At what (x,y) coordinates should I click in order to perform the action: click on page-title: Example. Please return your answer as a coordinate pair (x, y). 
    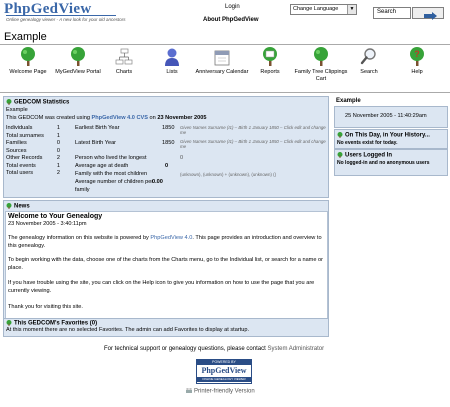
    Looking at the image, I should click on (25, 37).